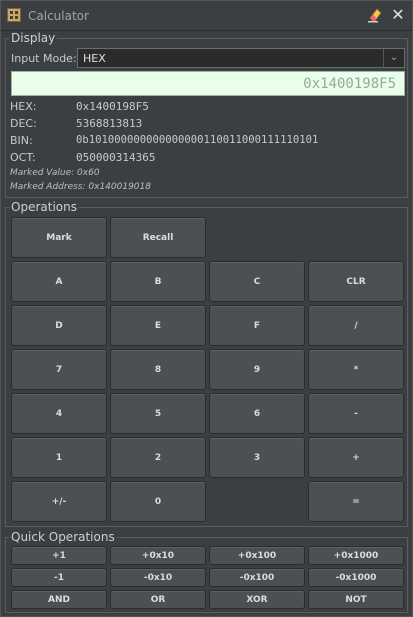 The image size is (413, 617). What do you see at coordinates (44, 207) in the screenshot?
I see `operations-legend: Operations` at bounding box center [44, 207].